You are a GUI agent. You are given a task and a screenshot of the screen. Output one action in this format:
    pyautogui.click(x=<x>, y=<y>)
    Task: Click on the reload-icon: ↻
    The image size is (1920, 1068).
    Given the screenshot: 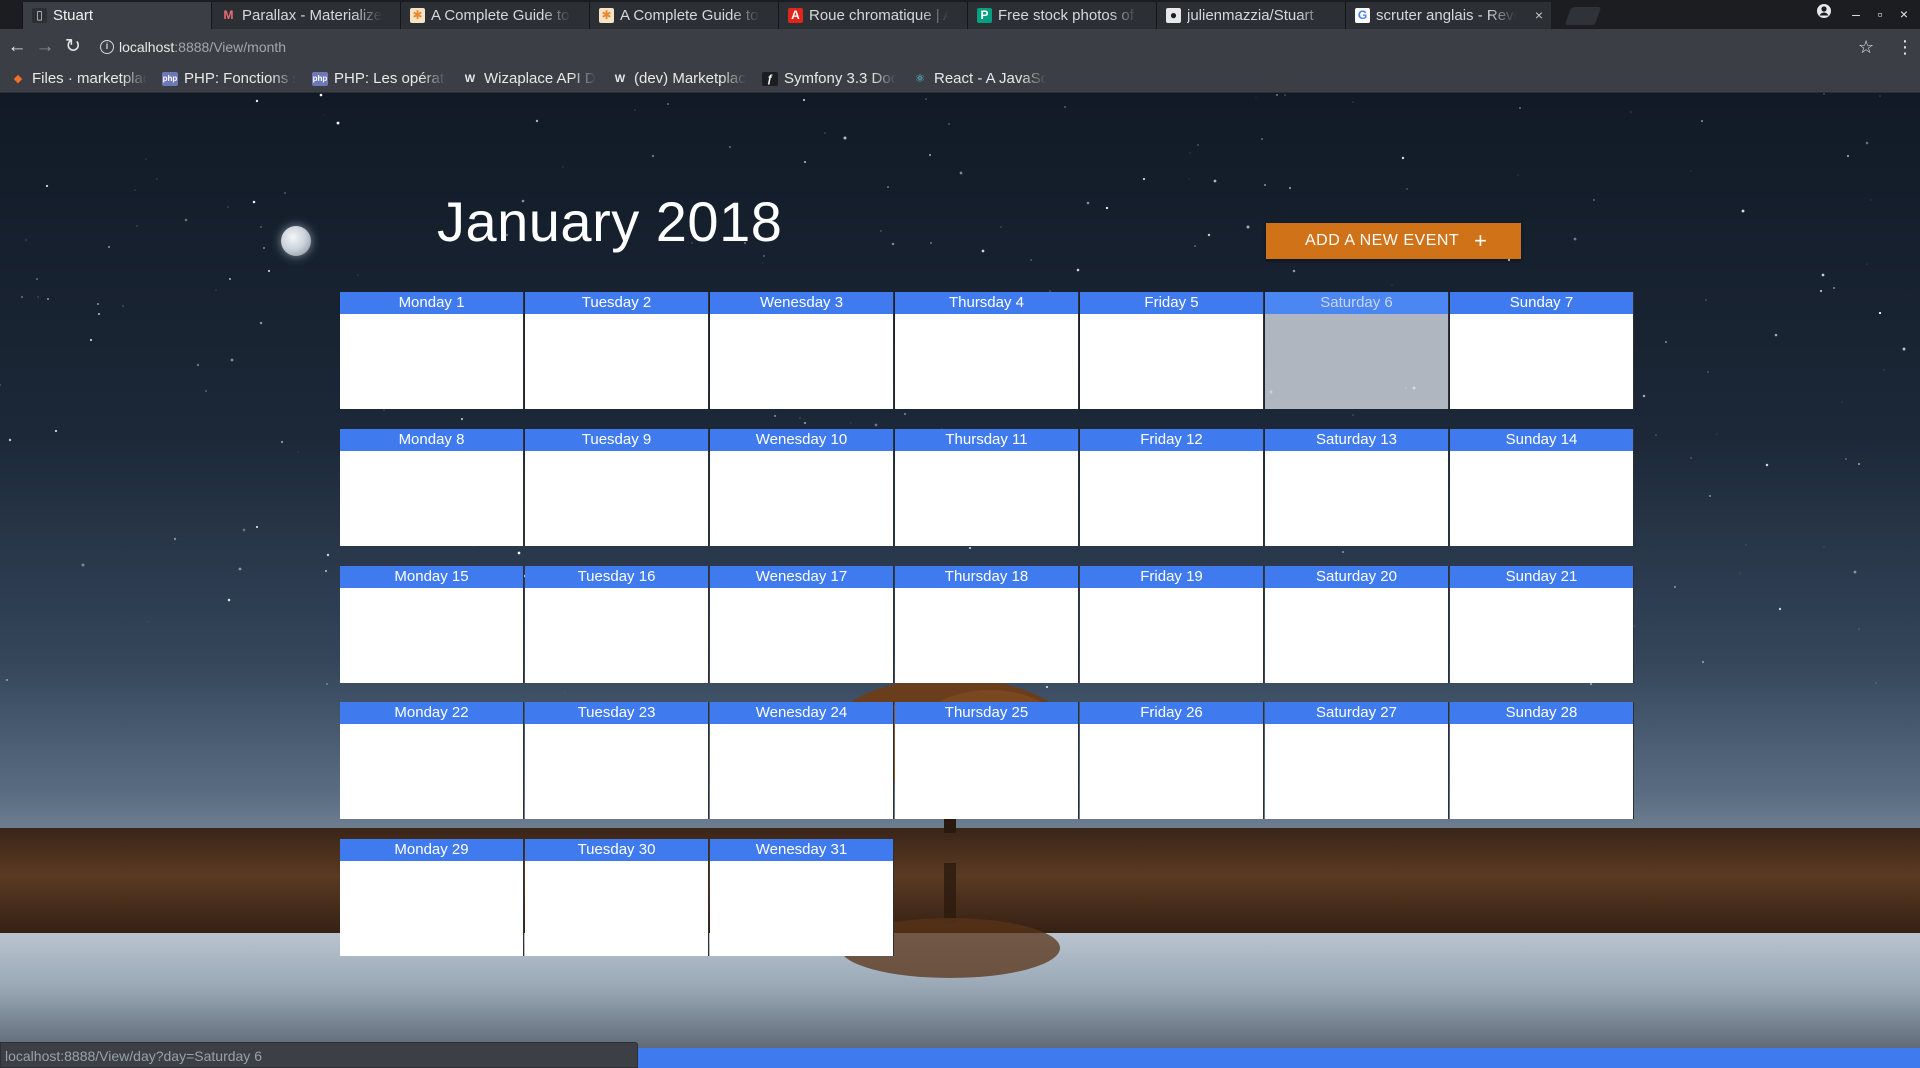 What is the action you would take?
    pyautogui.click(x=73, y=47)
    